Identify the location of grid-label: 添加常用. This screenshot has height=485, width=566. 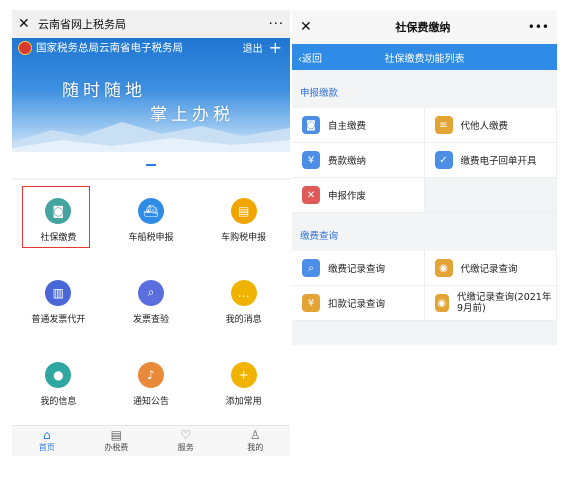
(243, 401).